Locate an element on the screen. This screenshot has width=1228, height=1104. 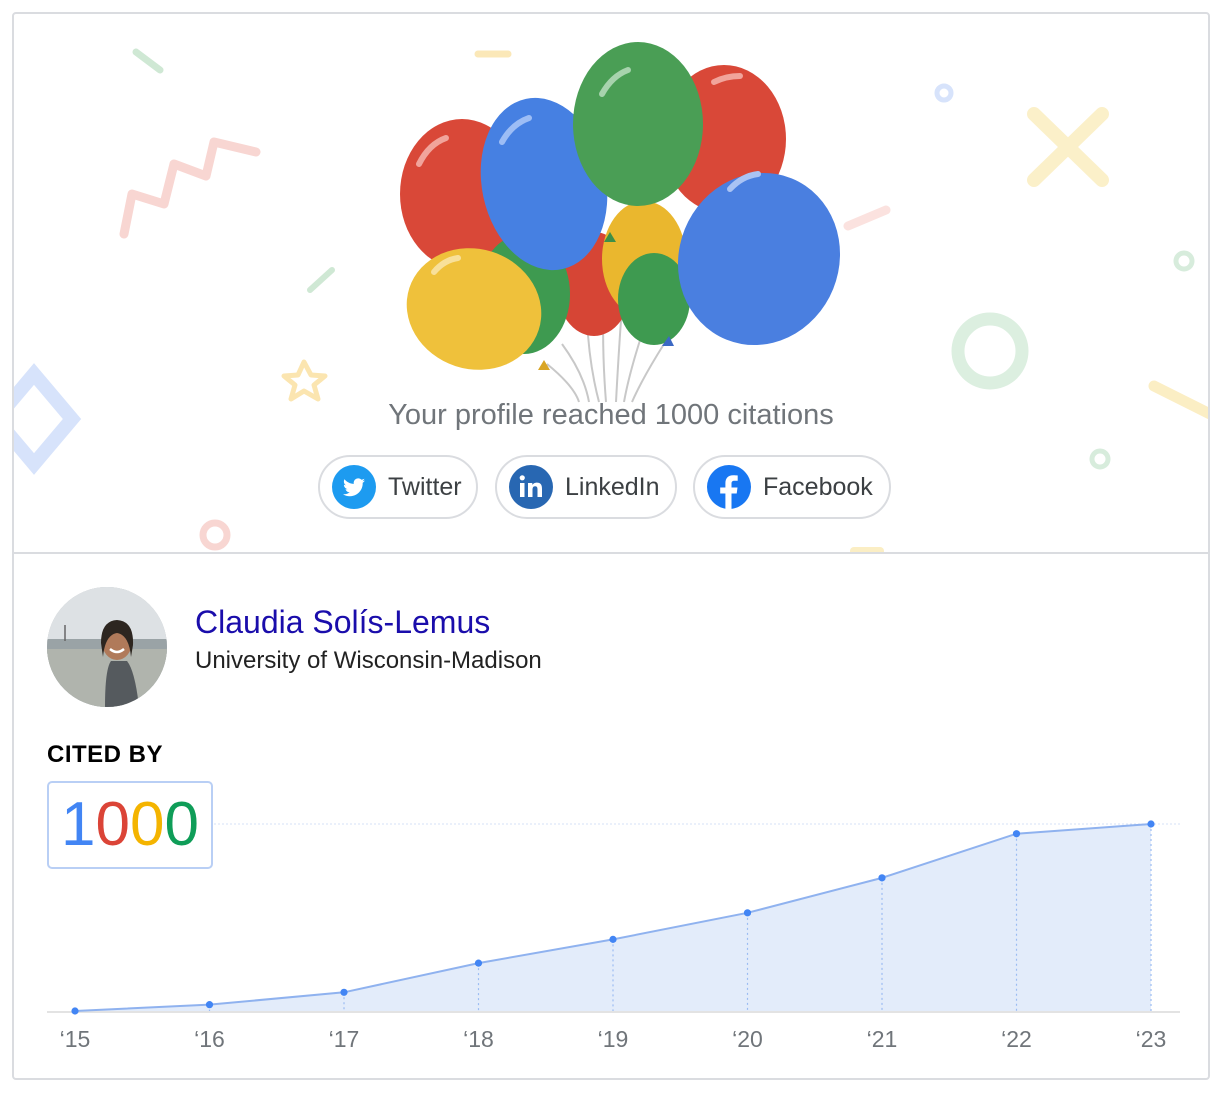
x-tick-label: ‘15 is located at coordinates (75, 1039).